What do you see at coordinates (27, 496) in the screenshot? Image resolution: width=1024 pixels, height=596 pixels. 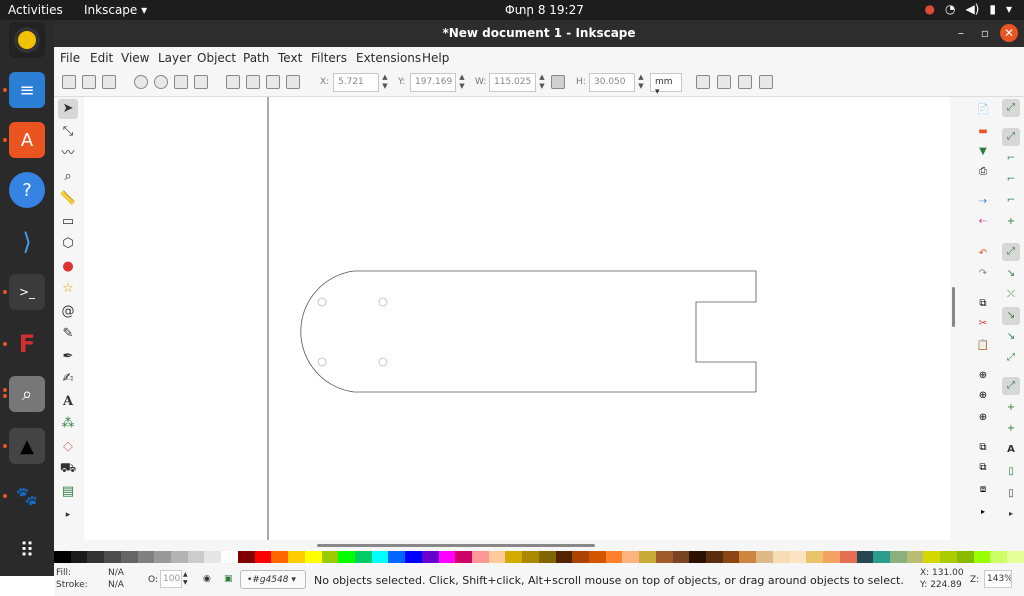 I see `gimp-icon: 🐾` at bounding box center [27, 496].